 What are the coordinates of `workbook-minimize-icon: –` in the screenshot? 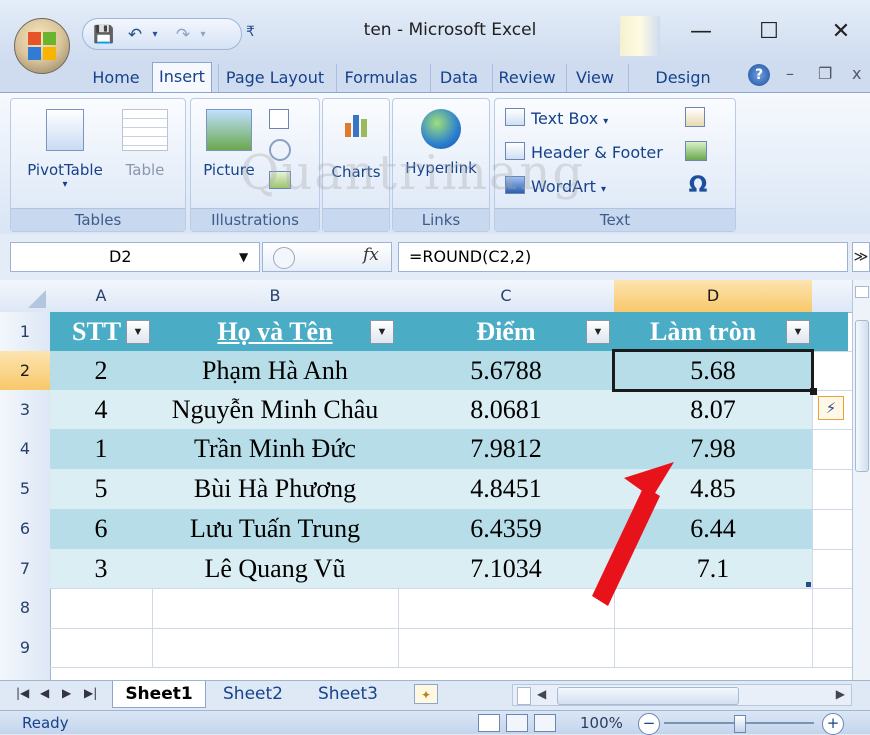 It's located at (790, 73).